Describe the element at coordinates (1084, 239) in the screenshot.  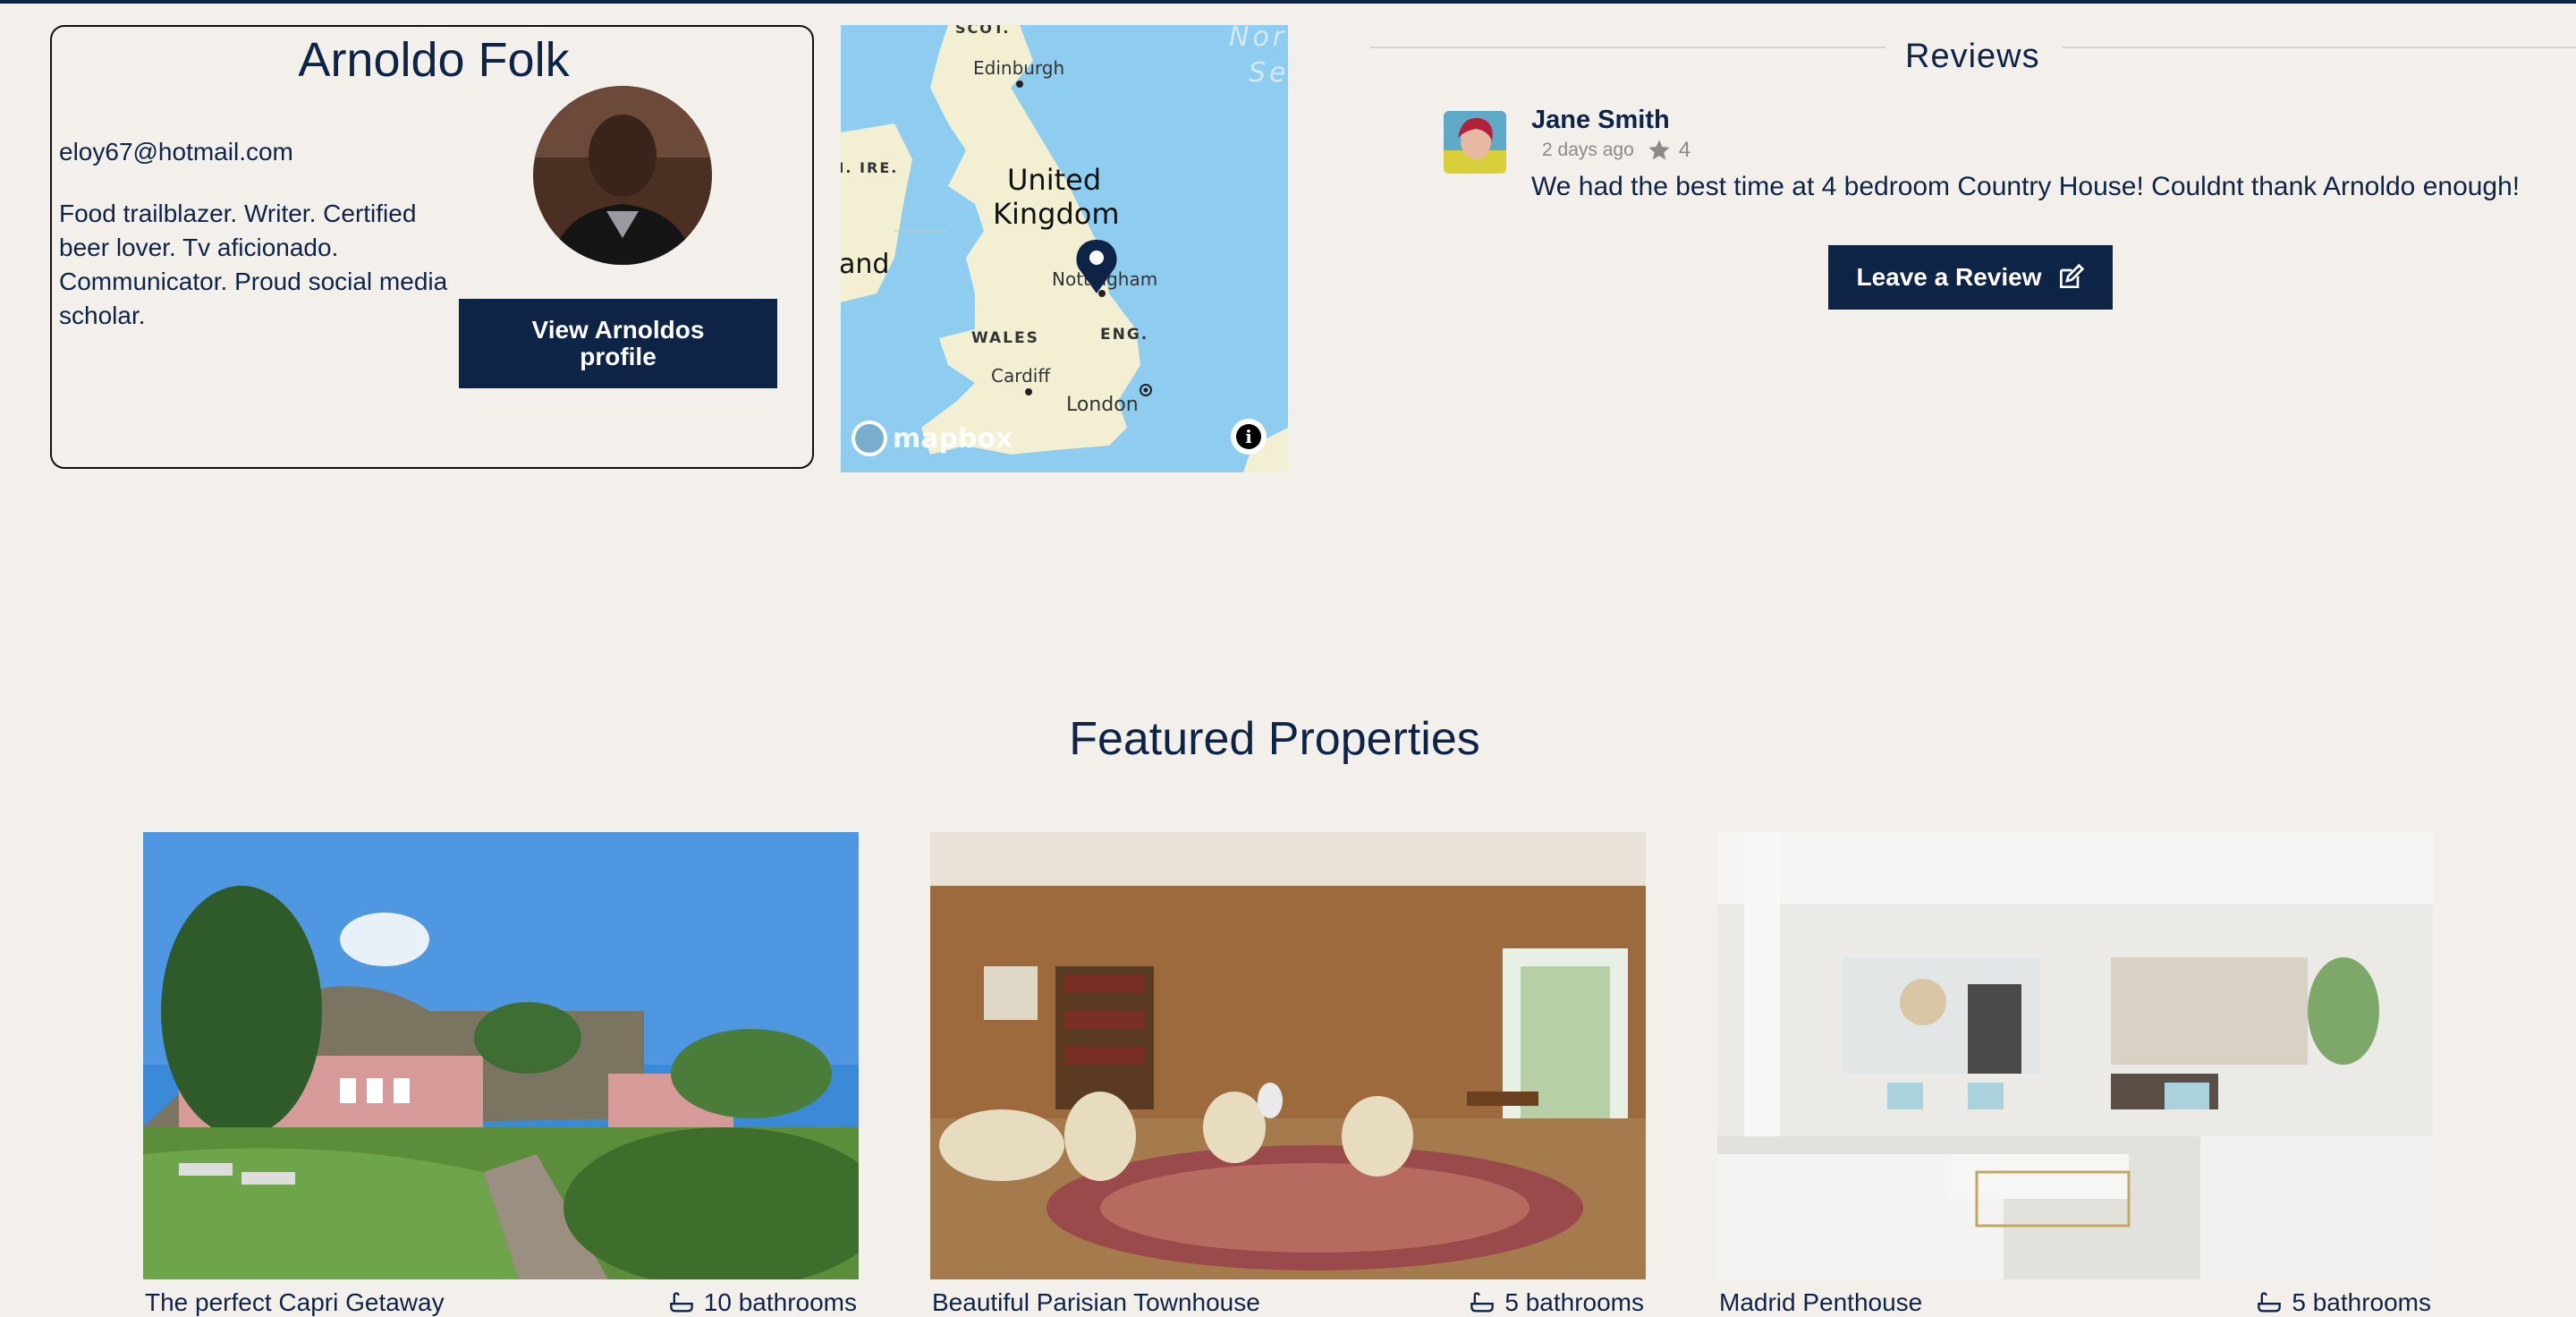
I see `map-markers` at that location.